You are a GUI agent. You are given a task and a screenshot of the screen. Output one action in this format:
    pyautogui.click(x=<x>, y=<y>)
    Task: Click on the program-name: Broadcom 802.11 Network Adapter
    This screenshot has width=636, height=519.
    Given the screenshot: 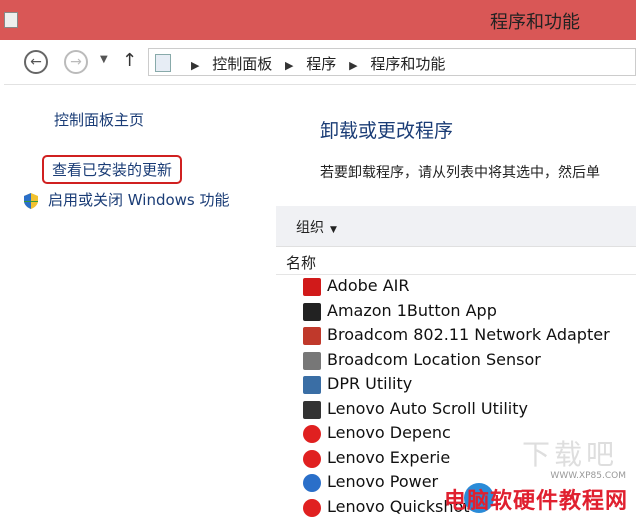 What is the action you would take?
    pyautogui.click(x=468, y=334)
    